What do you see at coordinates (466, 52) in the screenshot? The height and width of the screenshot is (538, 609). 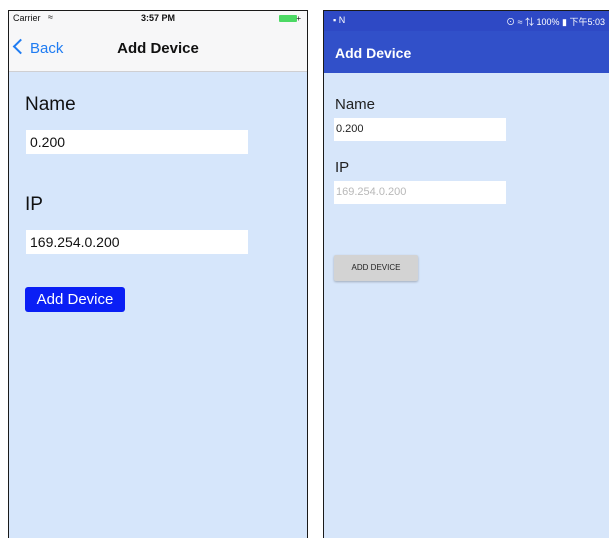 I see `android-app-bar: Add Device` at bounding box center [466, 52].